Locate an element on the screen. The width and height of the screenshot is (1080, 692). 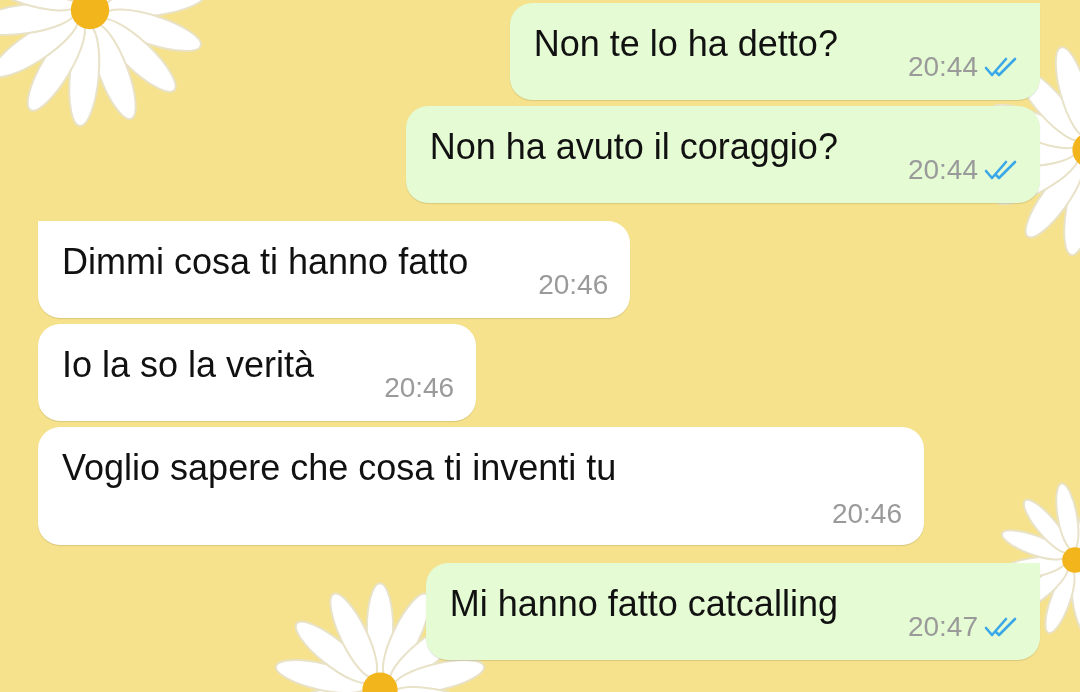
sent-message-bubble: Non ha avuto il coraggio? 20:44 is located at coordinates (722, 154).